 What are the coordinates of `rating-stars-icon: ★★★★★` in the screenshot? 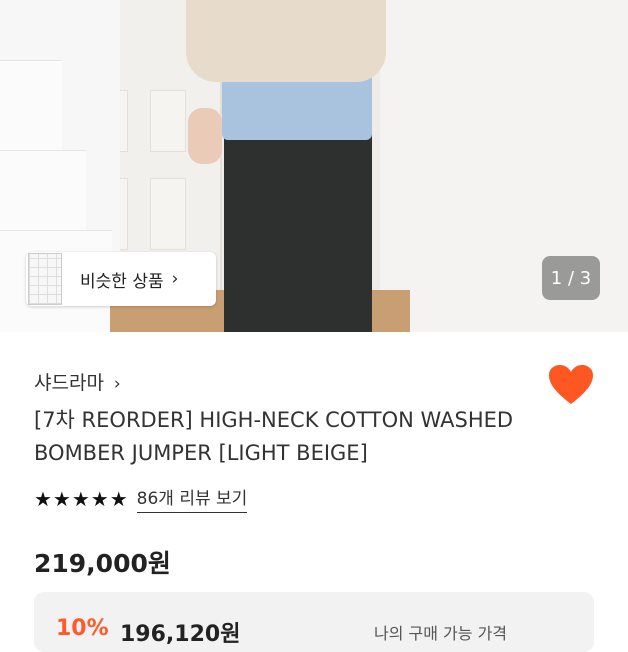 It's located at (81, 498).